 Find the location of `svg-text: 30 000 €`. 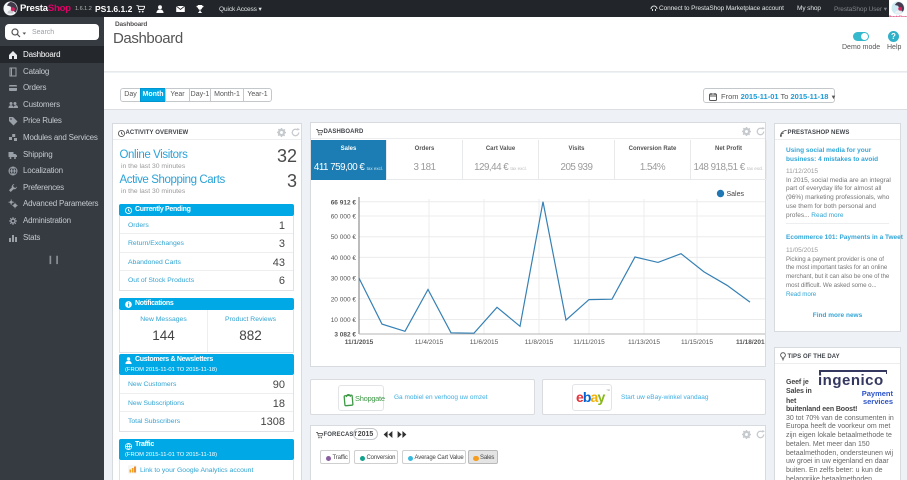

svg-text: 30 000 € is located at coordinates (344, 279).